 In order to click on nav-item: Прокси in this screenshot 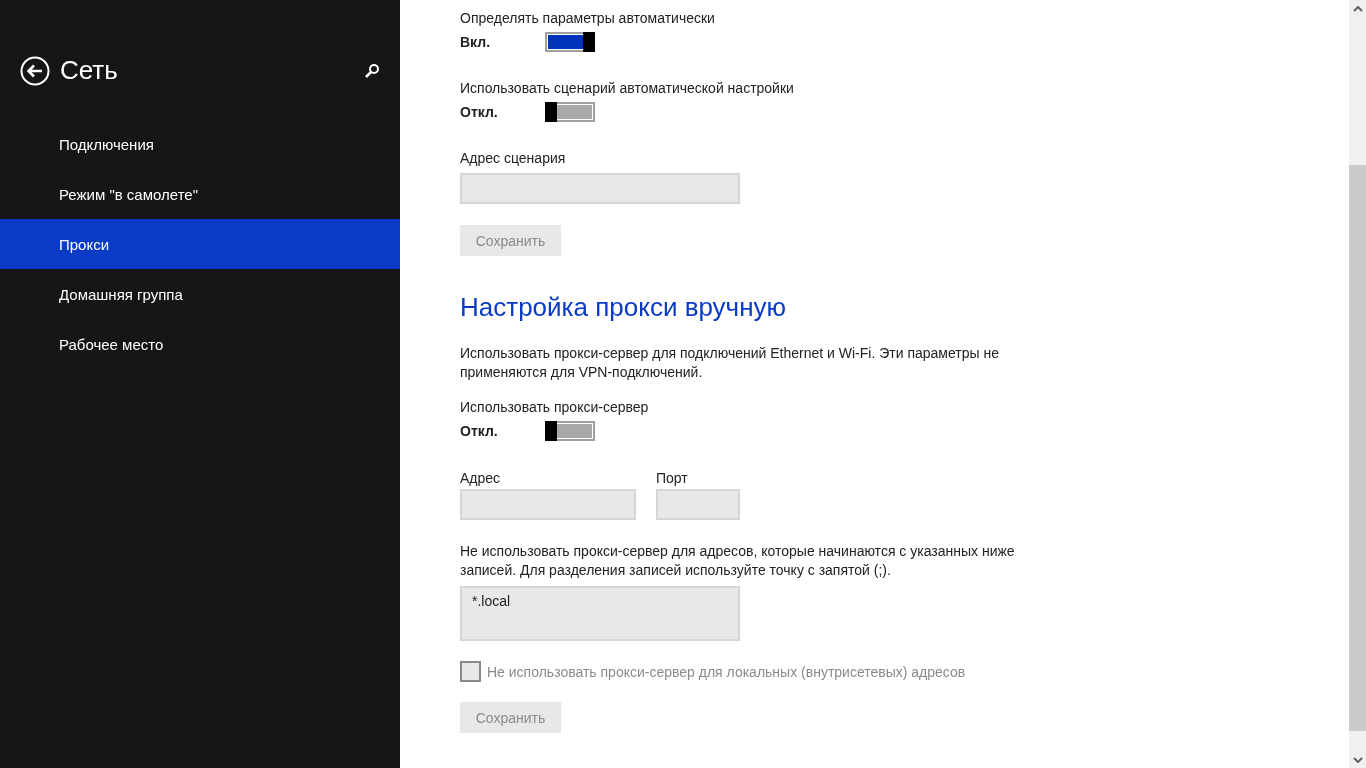, I will do `click(200, 244)`.